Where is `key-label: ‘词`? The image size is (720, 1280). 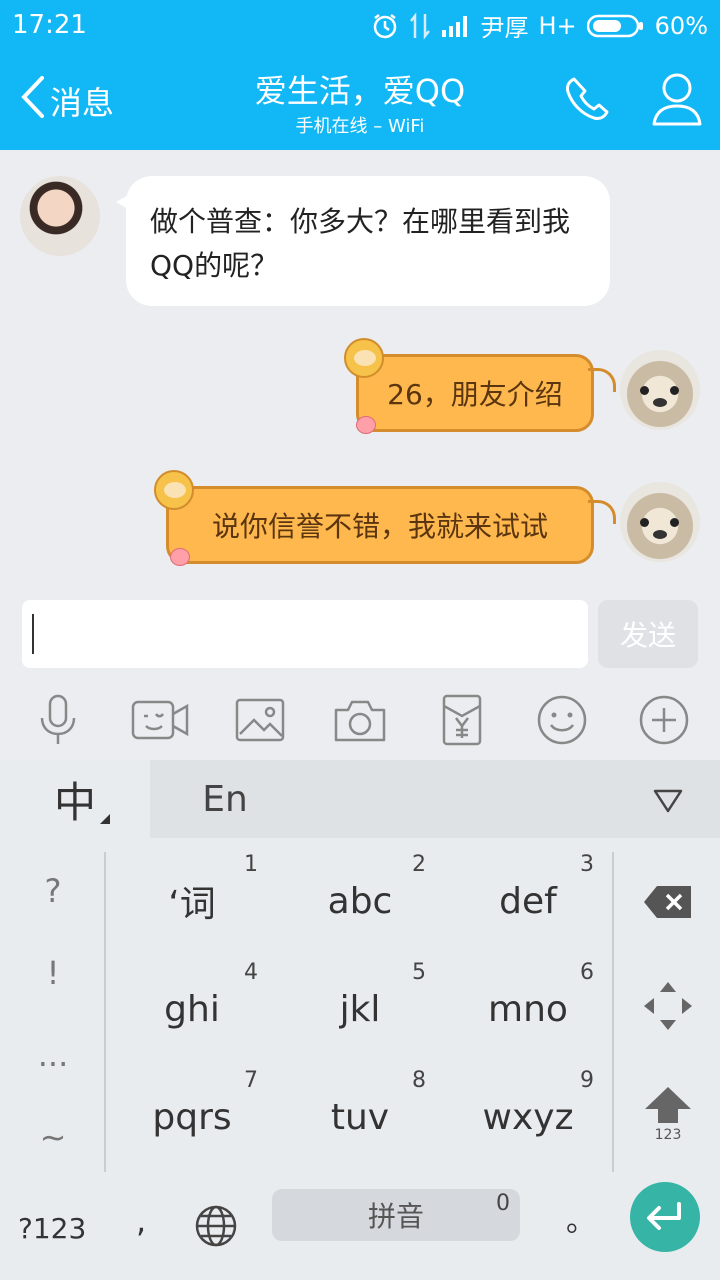 key-label: ‘词 is located at coordinates (192, 904).